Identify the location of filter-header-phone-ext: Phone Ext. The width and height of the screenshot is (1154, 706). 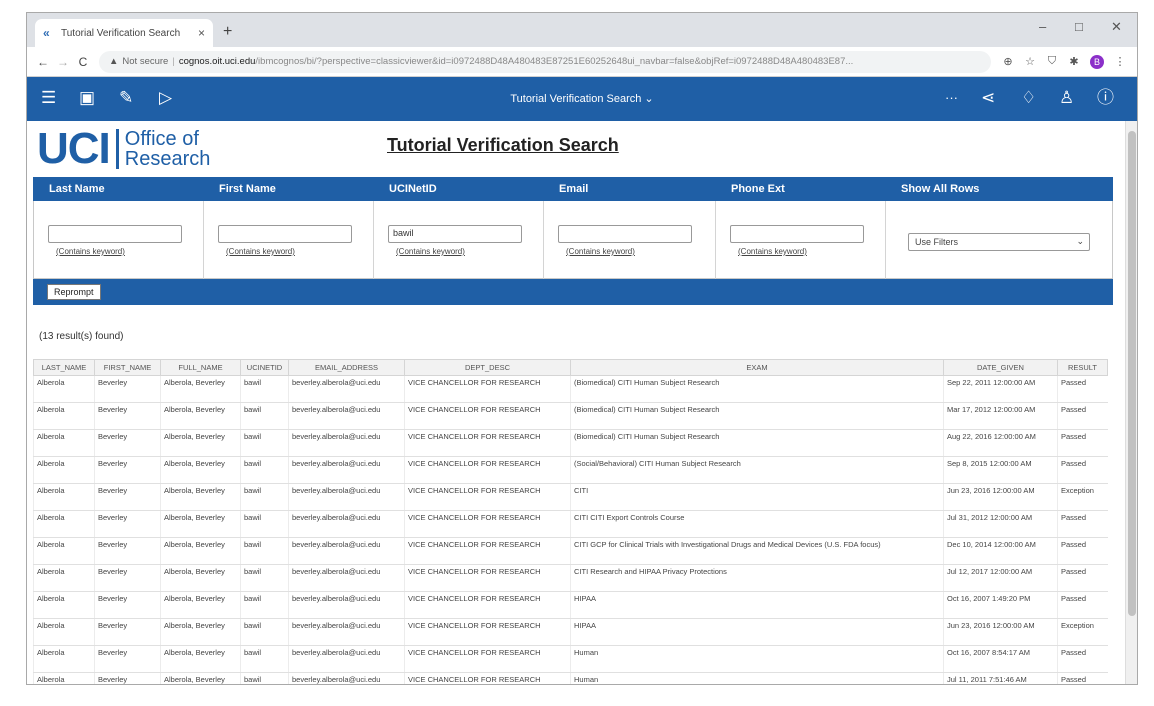
(758, 189).